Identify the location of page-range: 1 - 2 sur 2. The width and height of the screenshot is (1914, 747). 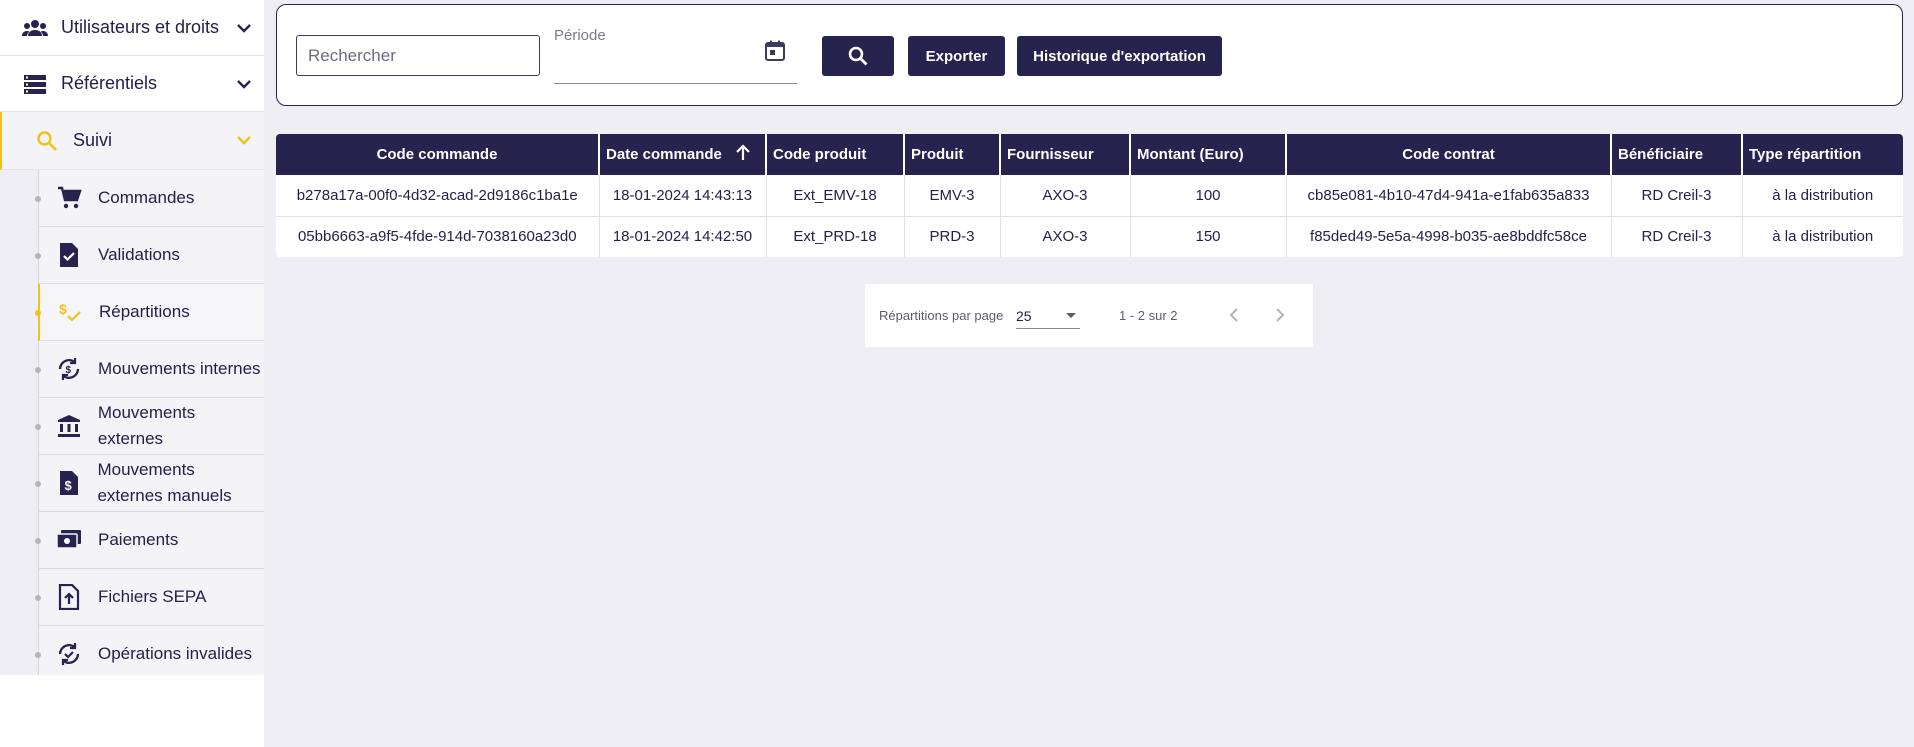
(1148, 315).